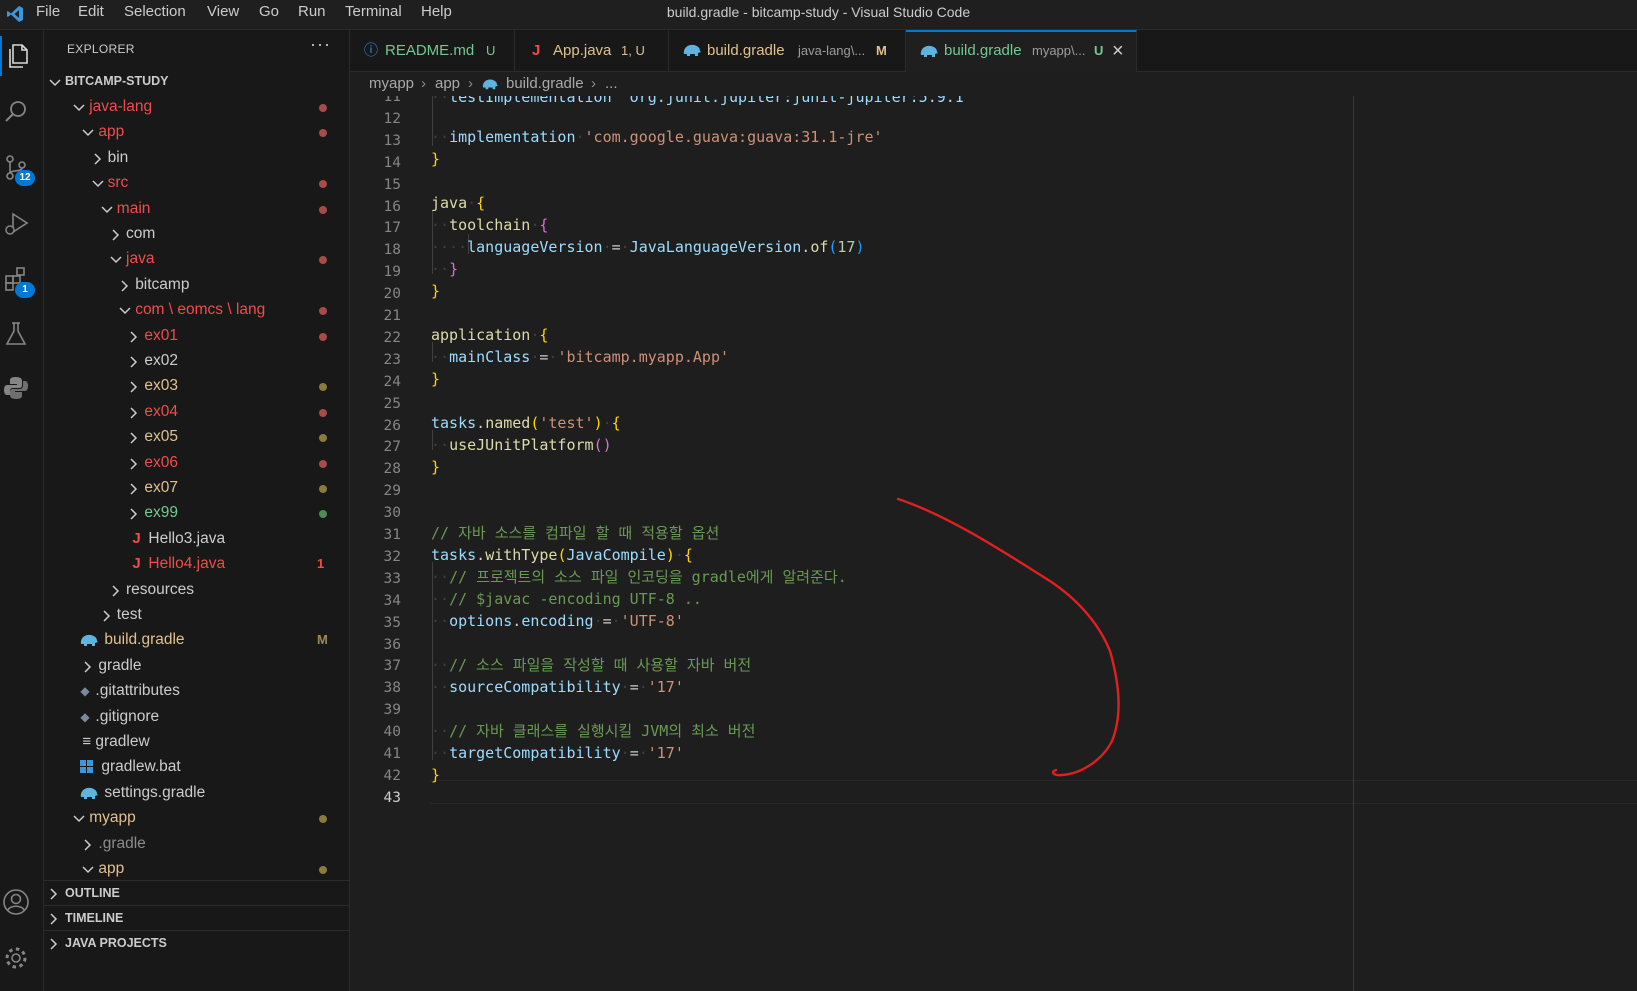  What do you see at coordinates (196, 691) in the screenshot?
I see `tree-item: ◆ .gitattributes` at bounding box center [196, 691].